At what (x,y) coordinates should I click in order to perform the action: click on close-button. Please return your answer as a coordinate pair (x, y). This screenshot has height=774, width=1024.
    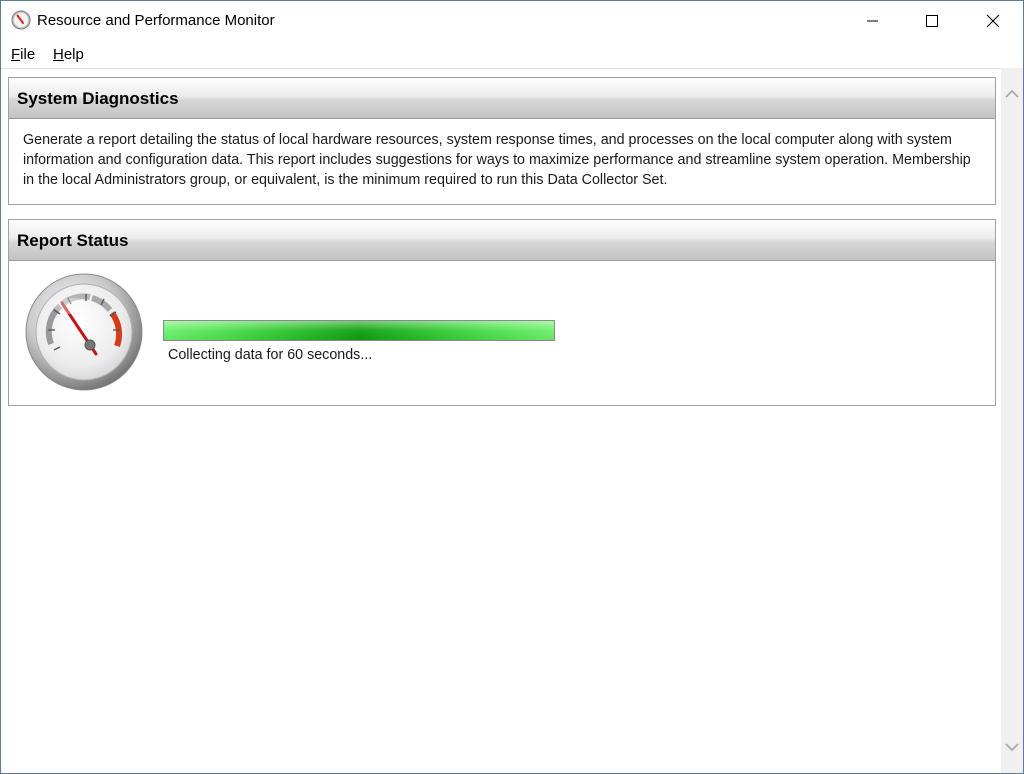
    Looking at the image, I should click on (993, 21).